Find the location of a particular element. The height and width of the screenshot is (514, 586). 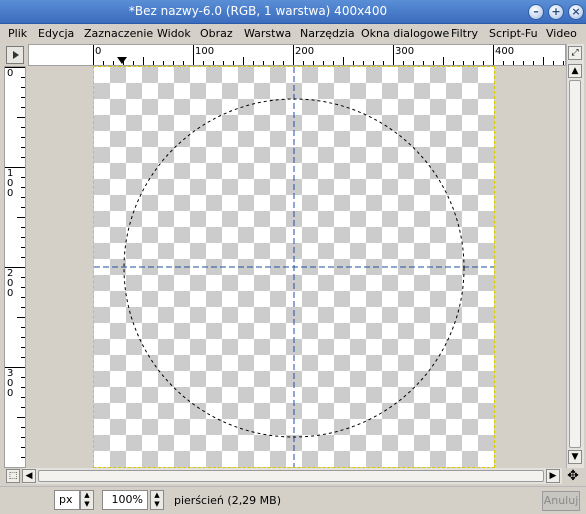

pointer-marker-icon is located at coordinates (122, 60).